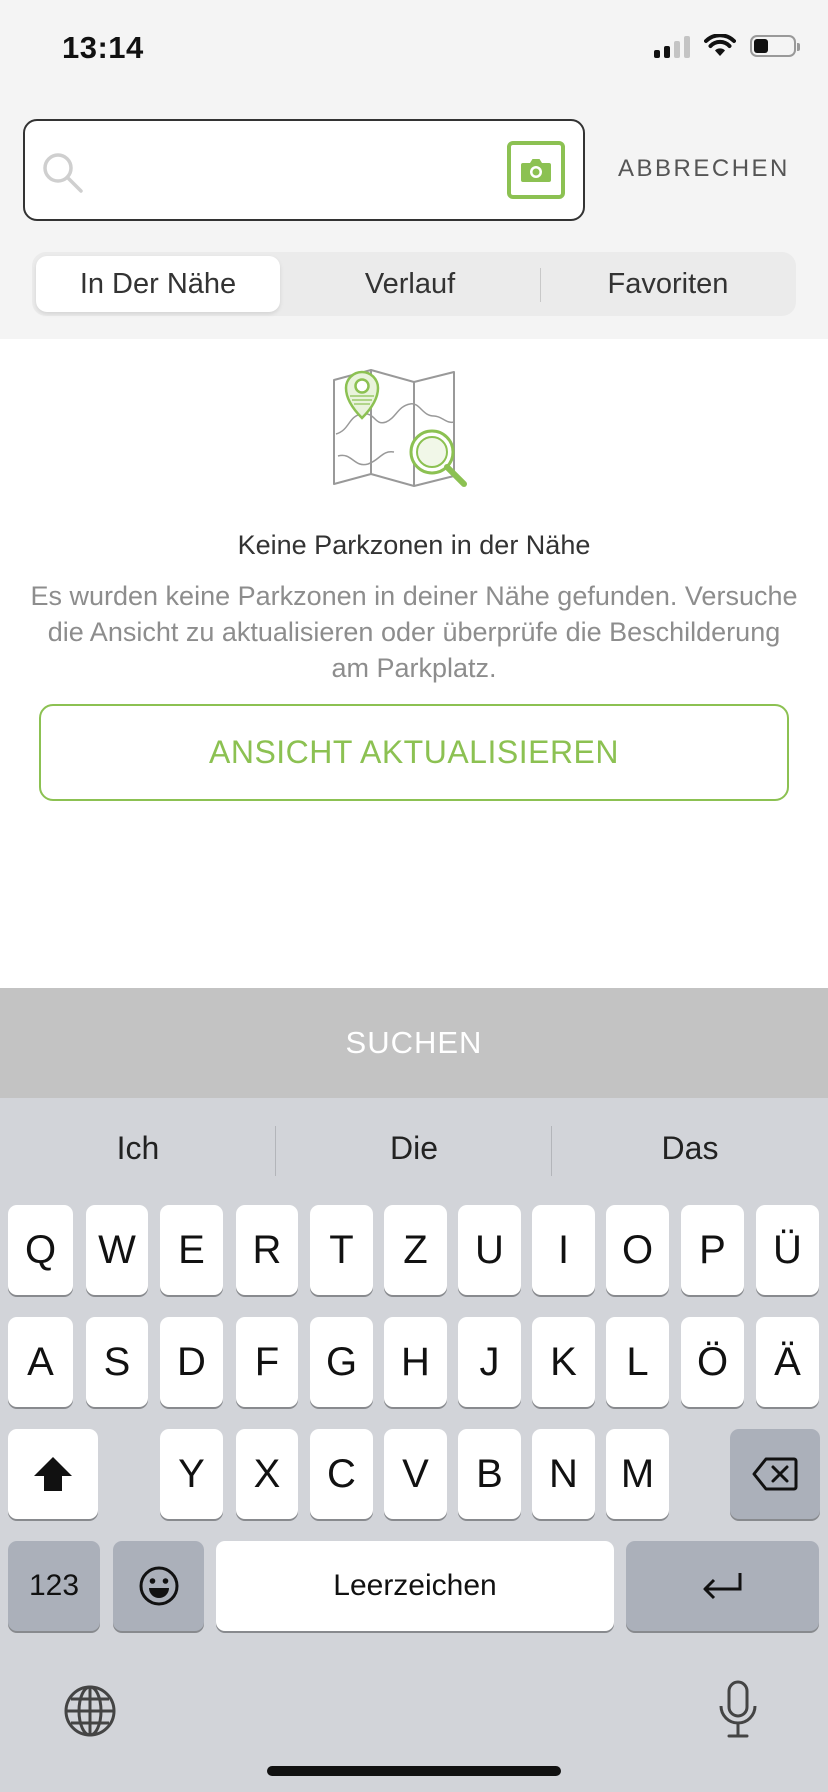  Describe the element at coordinates (415, 1474) in the screenshot. I see `key-v: V` at that location.